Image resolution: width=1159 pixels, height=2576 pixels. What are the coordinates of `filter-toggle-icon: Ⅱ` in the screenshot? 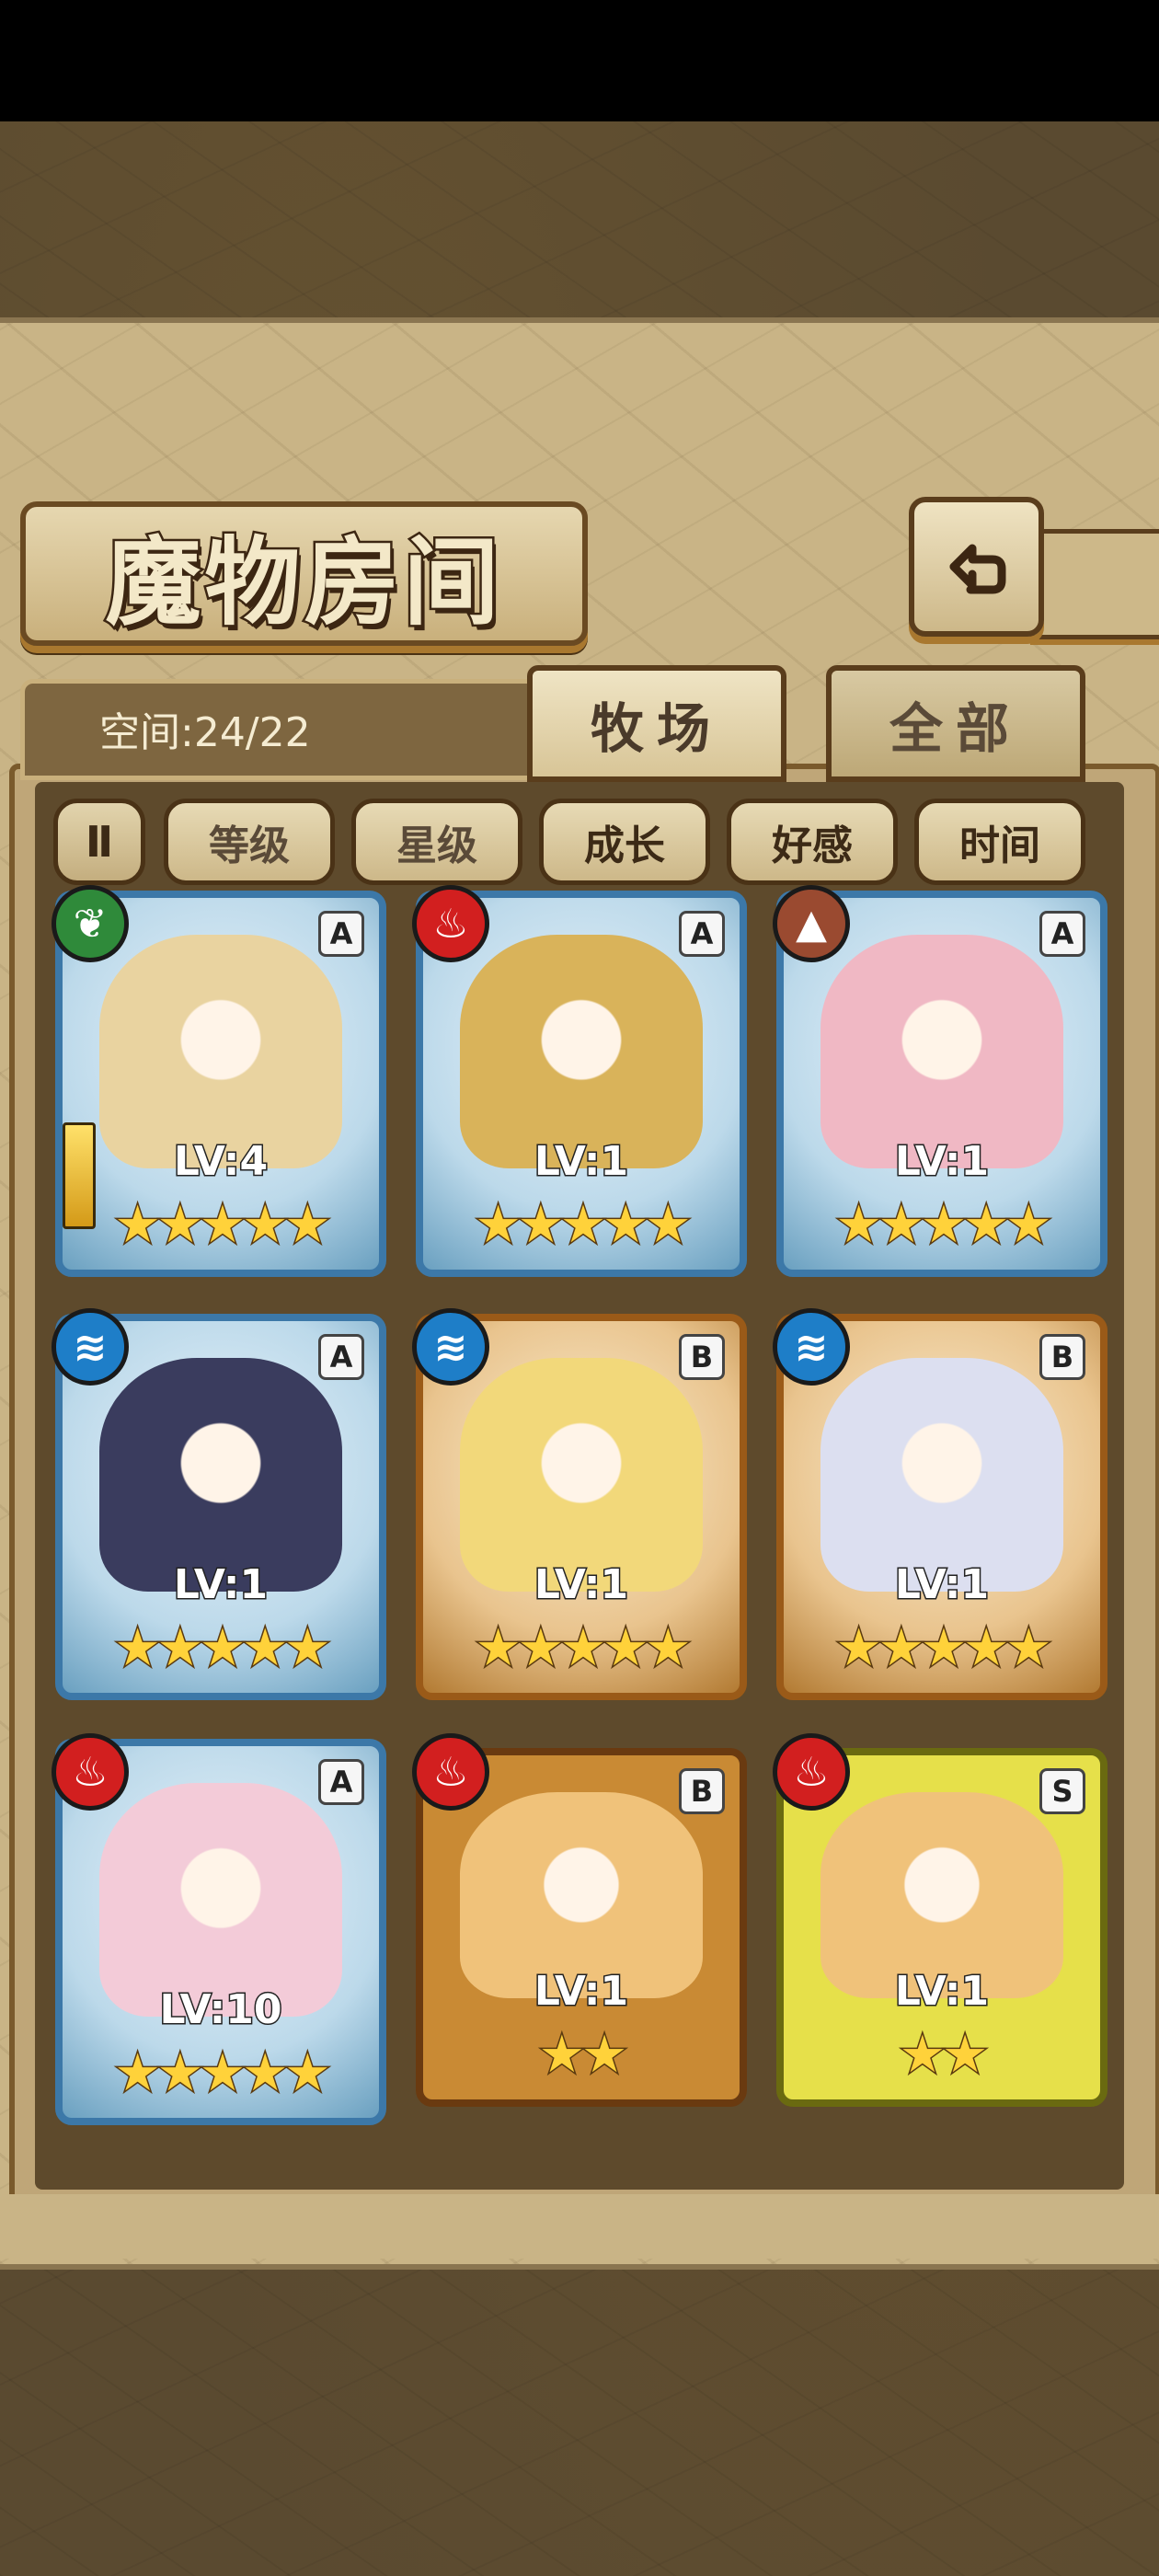 It's located at (99, 842).